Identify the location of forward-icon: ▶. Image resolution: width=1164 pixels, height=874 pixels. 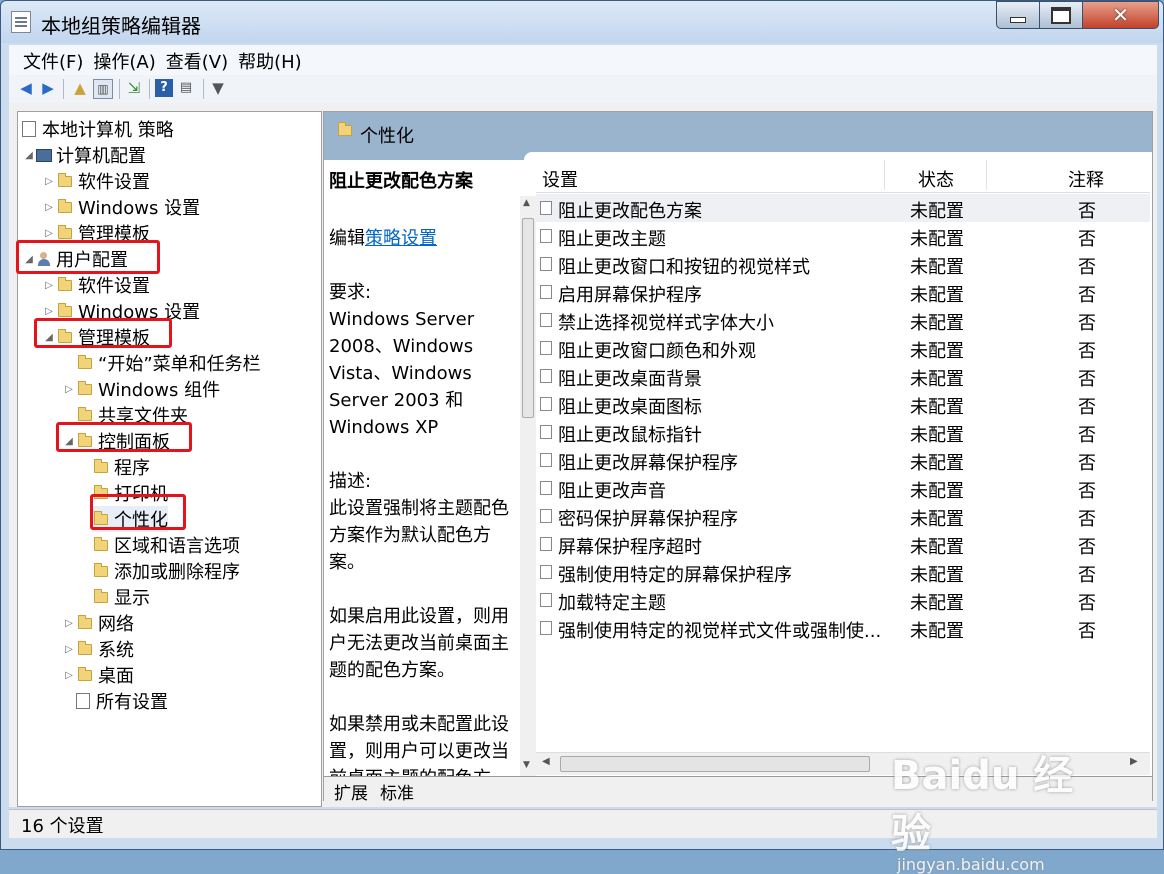
(48, 88).